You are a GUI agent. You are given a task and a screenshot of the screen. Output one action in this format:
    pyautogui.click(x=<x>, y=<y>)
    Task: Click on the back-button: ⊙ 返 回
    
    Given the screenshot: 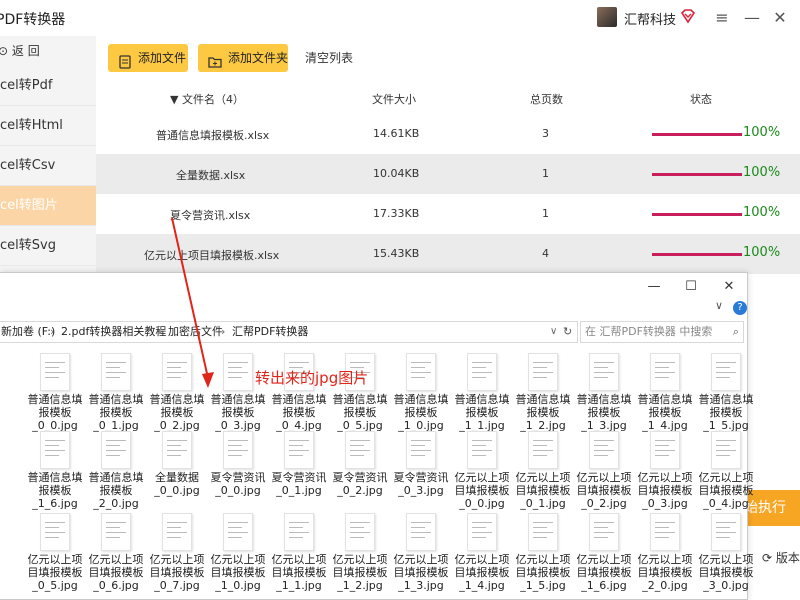 What is the action you would take?
    pyautogui.click(x=48, y=51)
    